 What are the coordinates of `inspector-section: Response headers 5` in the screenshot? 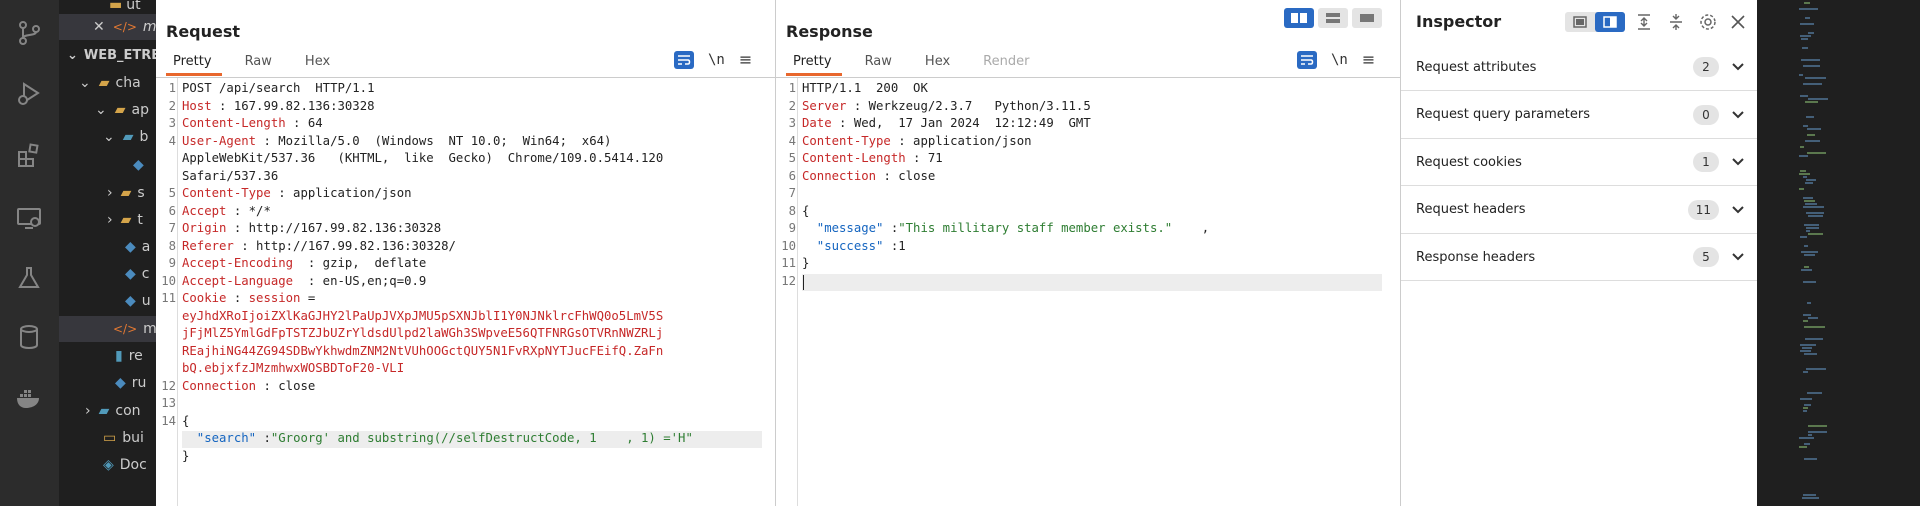 It's located at (1579, 257).